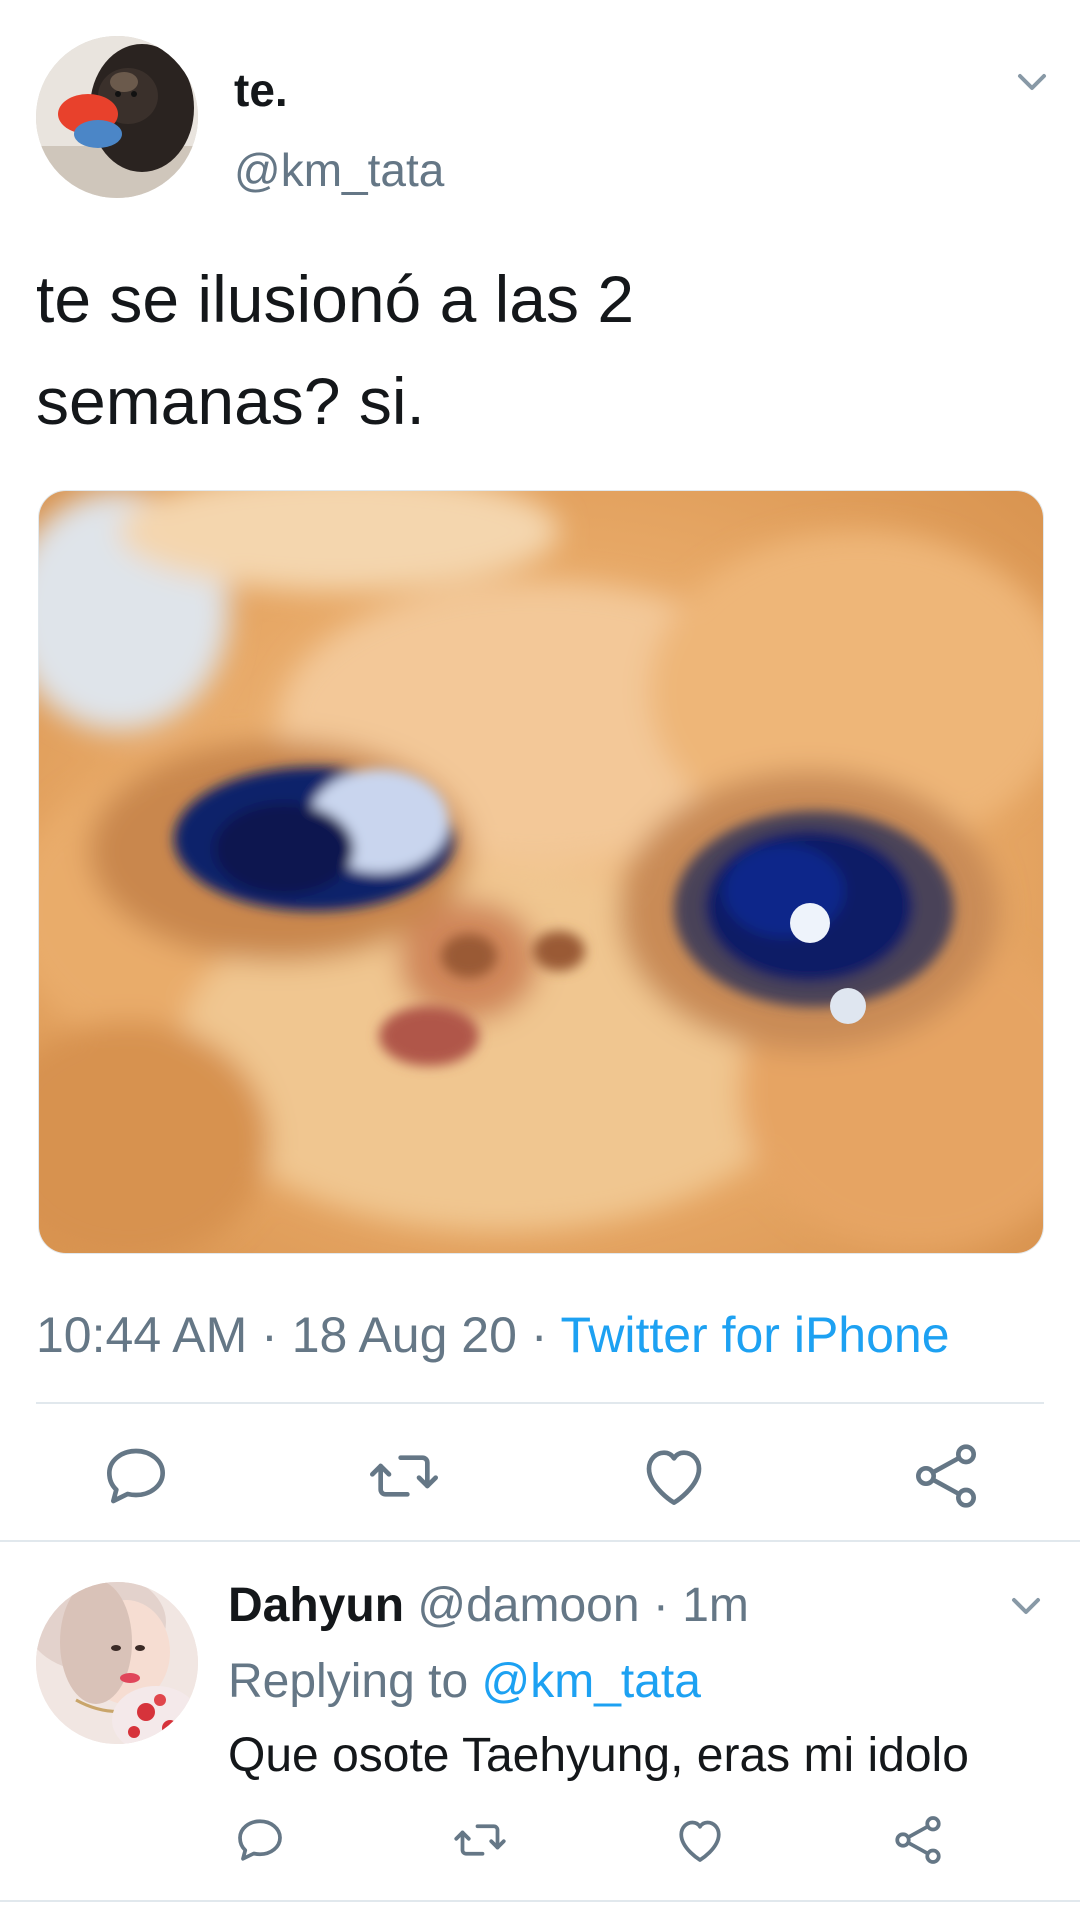 The width and height of the screenshot is (1080, 1909). I want to click on reply-author-avatar, so click(117, 1663).